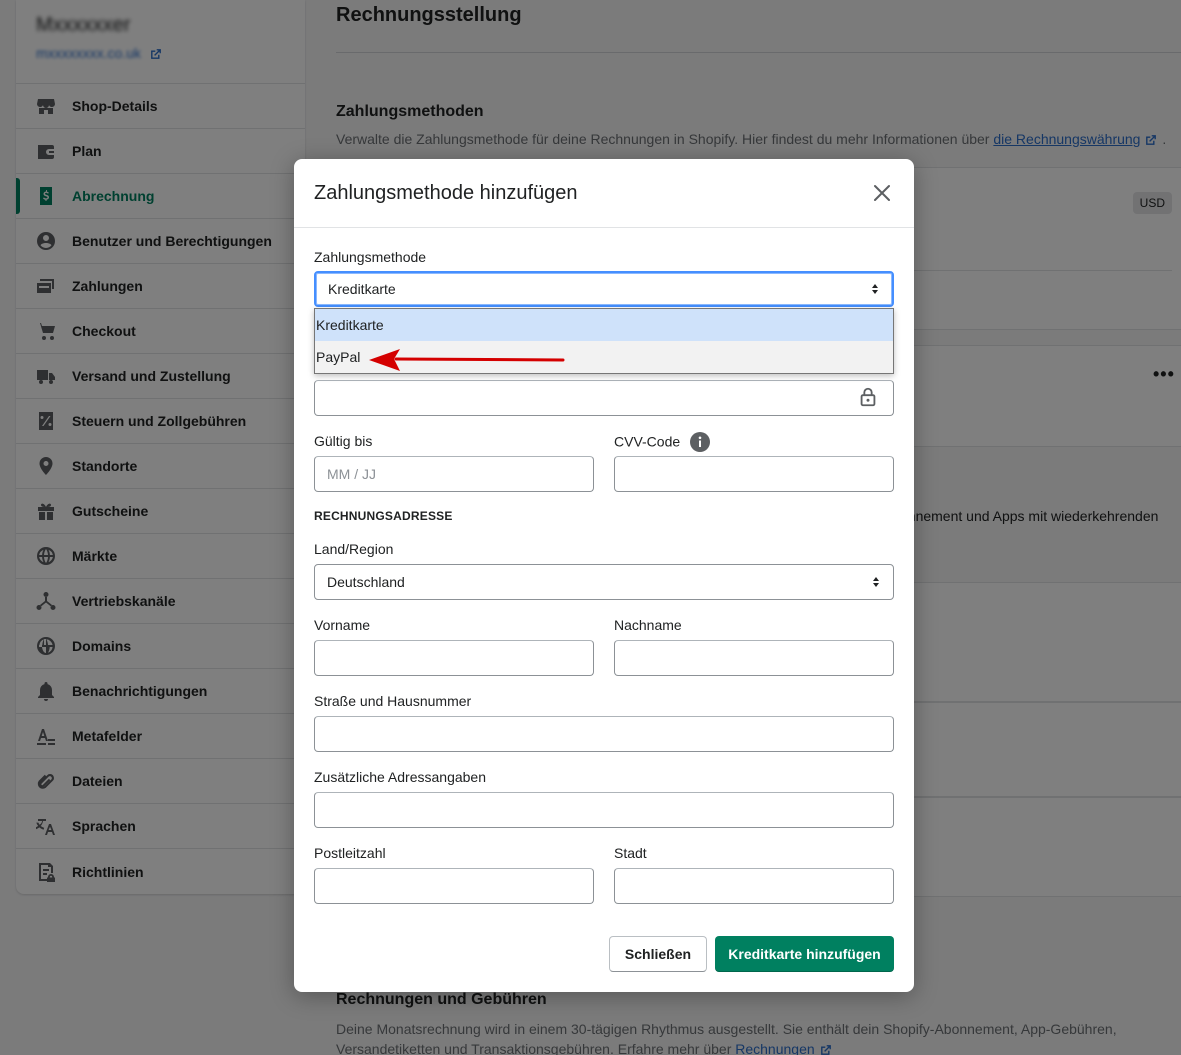 This screenshot has width=1181, height=1055. Describe the element at coordinates (604, 582) in the screenshot. I see `country-select: Deutschland` at that location.